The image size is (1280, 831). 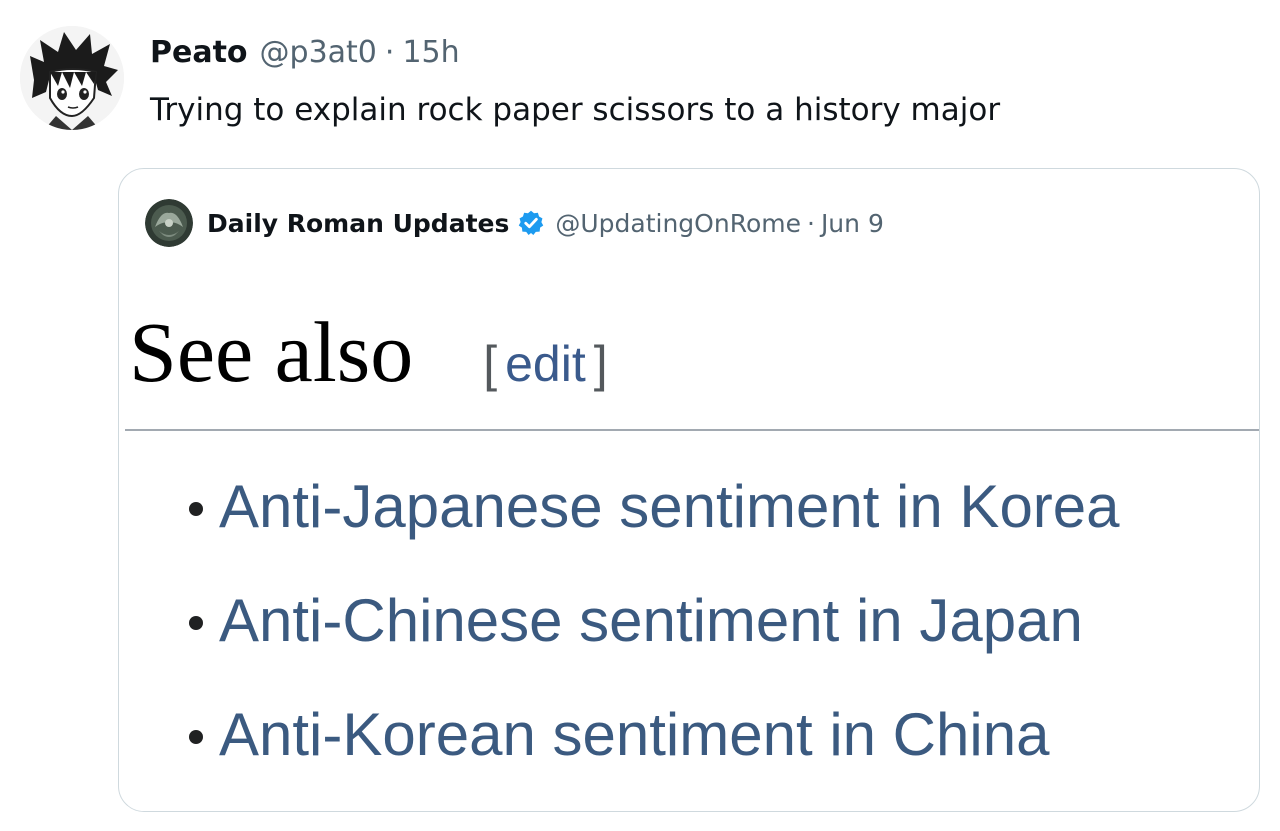 I want to click on wiki-edit-section: [edit], so click(x=545, y=364).